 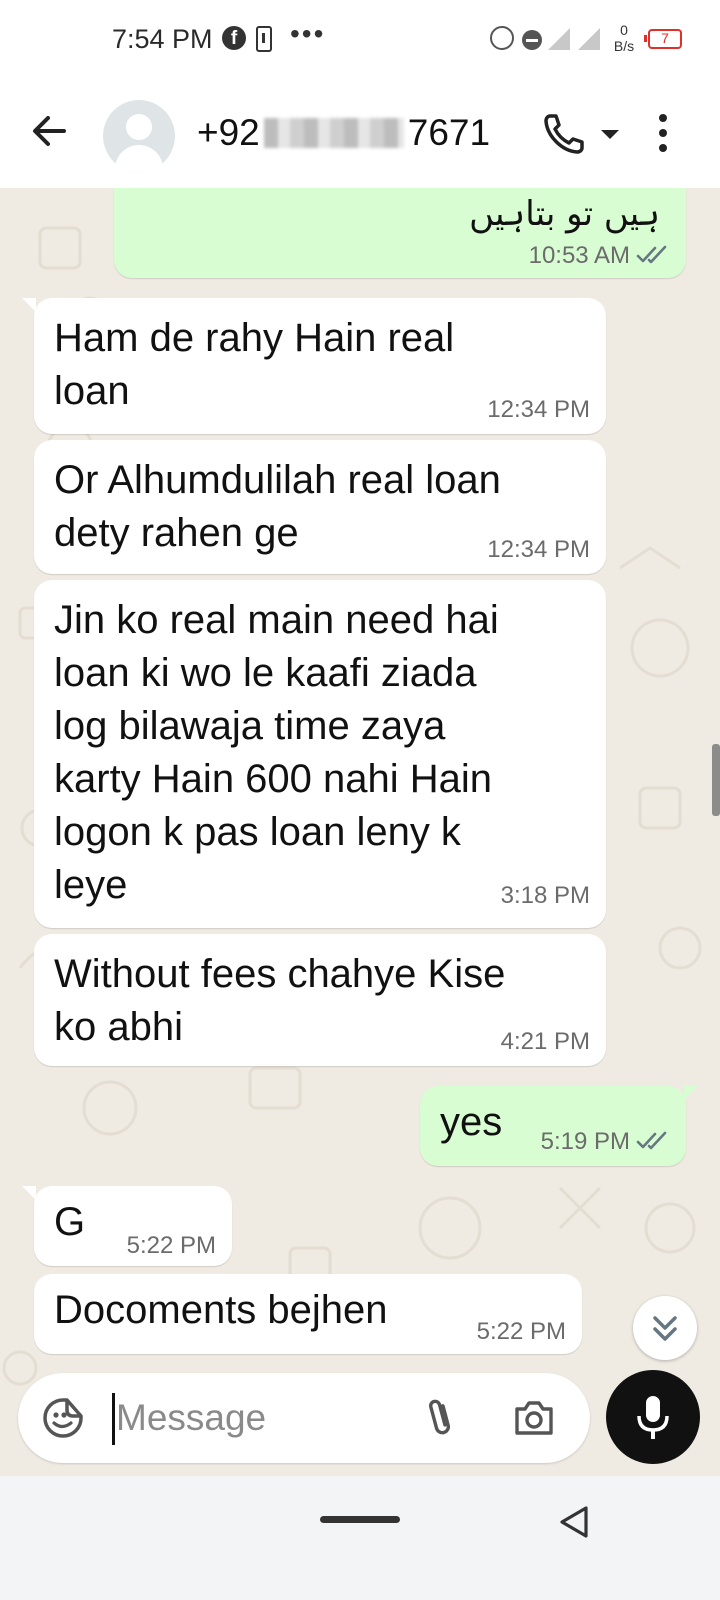 What do you see at coordinates (92, 391) in the screenshot?
I see `message-line: loan` at bounding box center [92, 391].